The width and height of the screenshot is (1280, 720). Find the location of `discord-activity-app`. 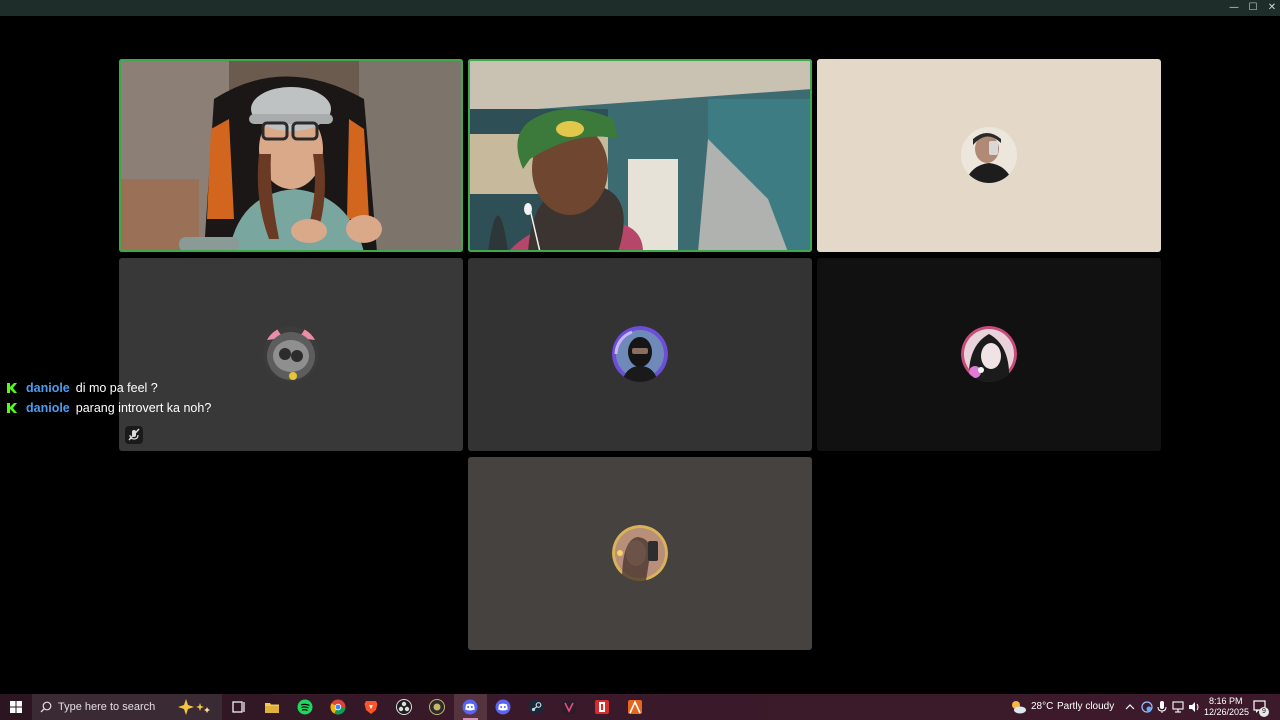

discord-activity-app is located at coordinates (470, 707).